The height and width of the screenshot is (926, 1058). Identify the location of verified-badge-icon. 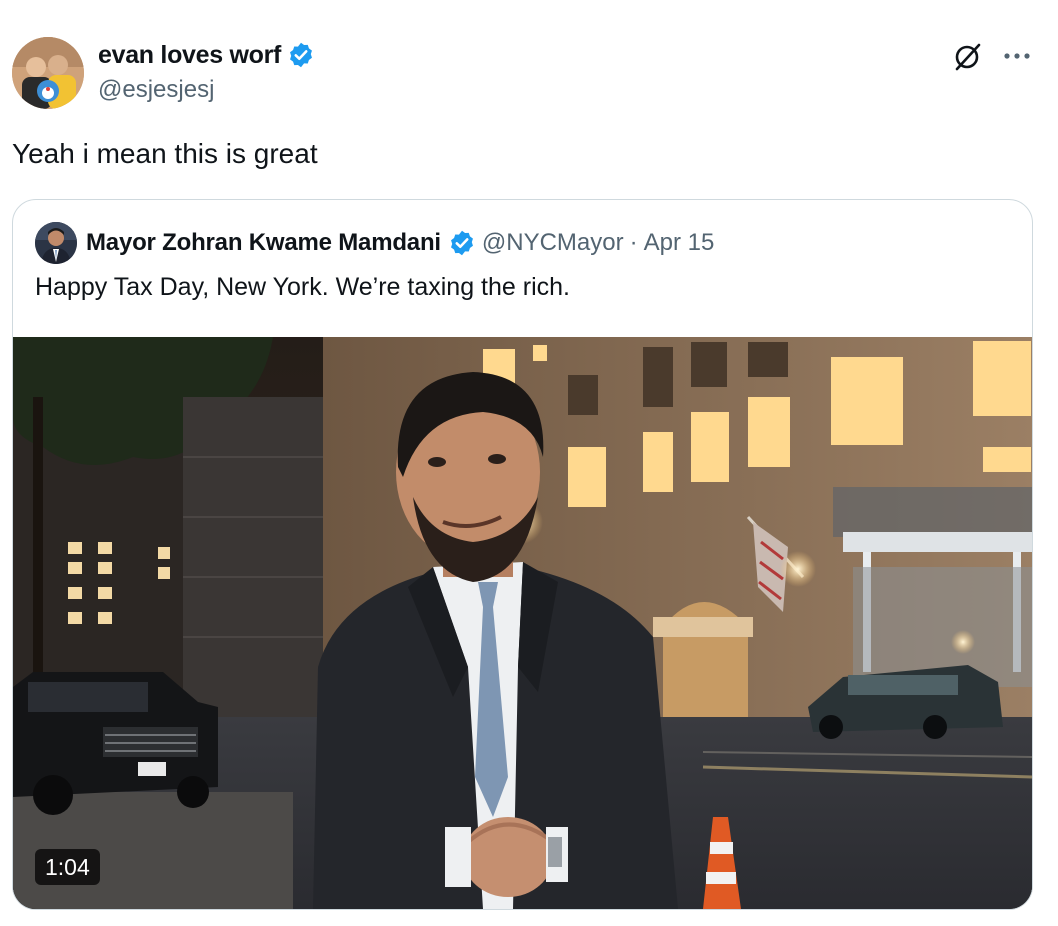
(301, 55).